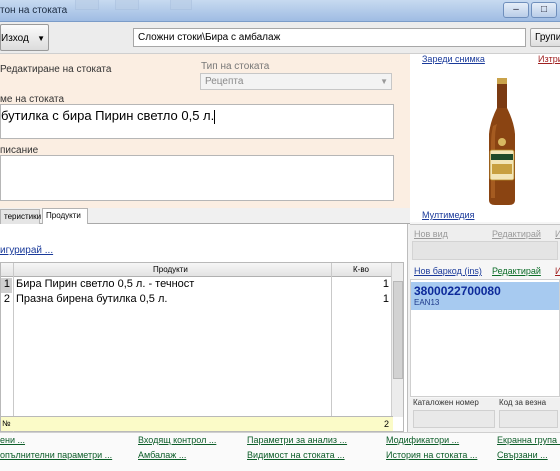 This screenshot has width=560, height=471. Describe the element at coordinates (545, 37) in the screenshot. I see `groups-button: Групи` at that location.